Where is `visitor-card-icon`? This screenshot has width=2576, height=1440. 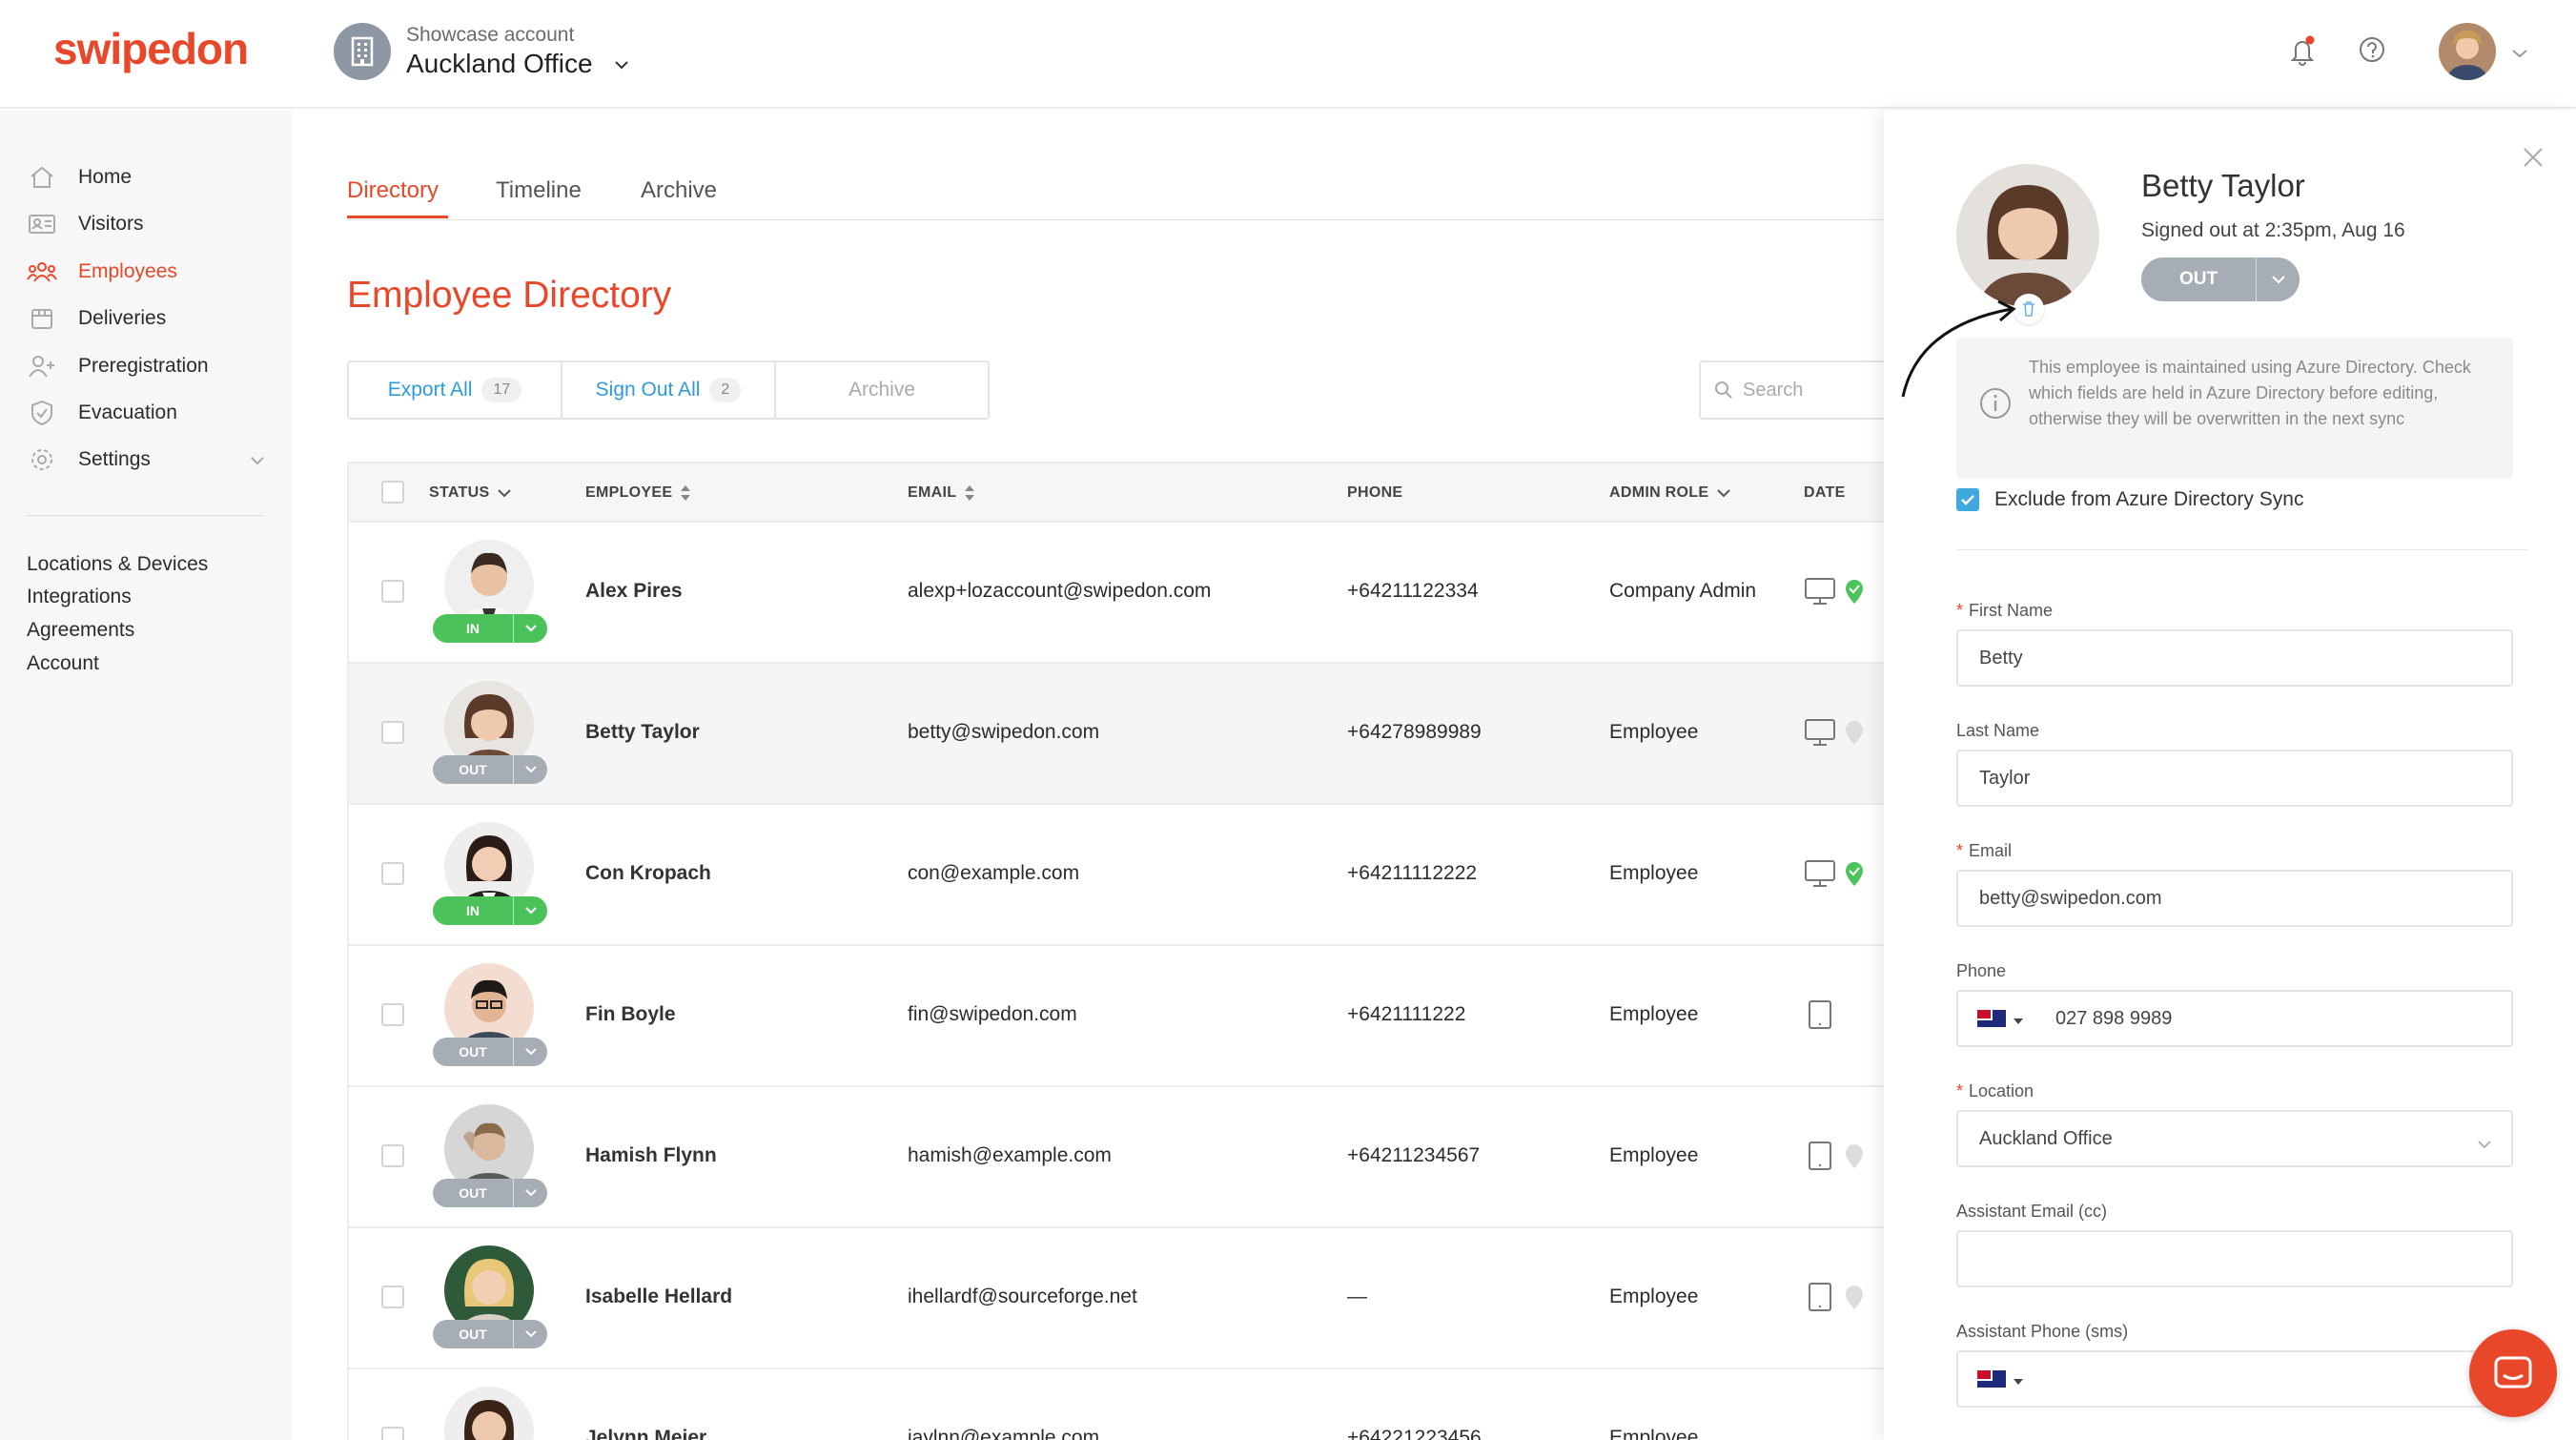
visitor-card-icon is located at coordinates (42, 224).